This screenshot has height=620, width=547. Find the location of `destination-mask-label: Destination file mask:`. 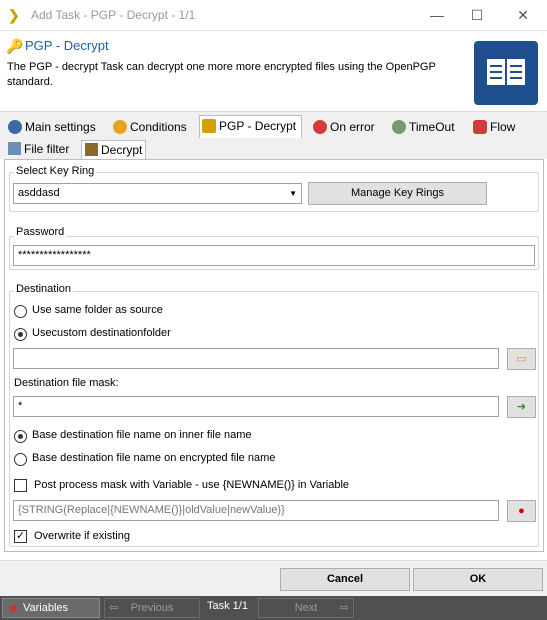

destination-mask-label: Destination file mask: is located at coordinates (66, 383).